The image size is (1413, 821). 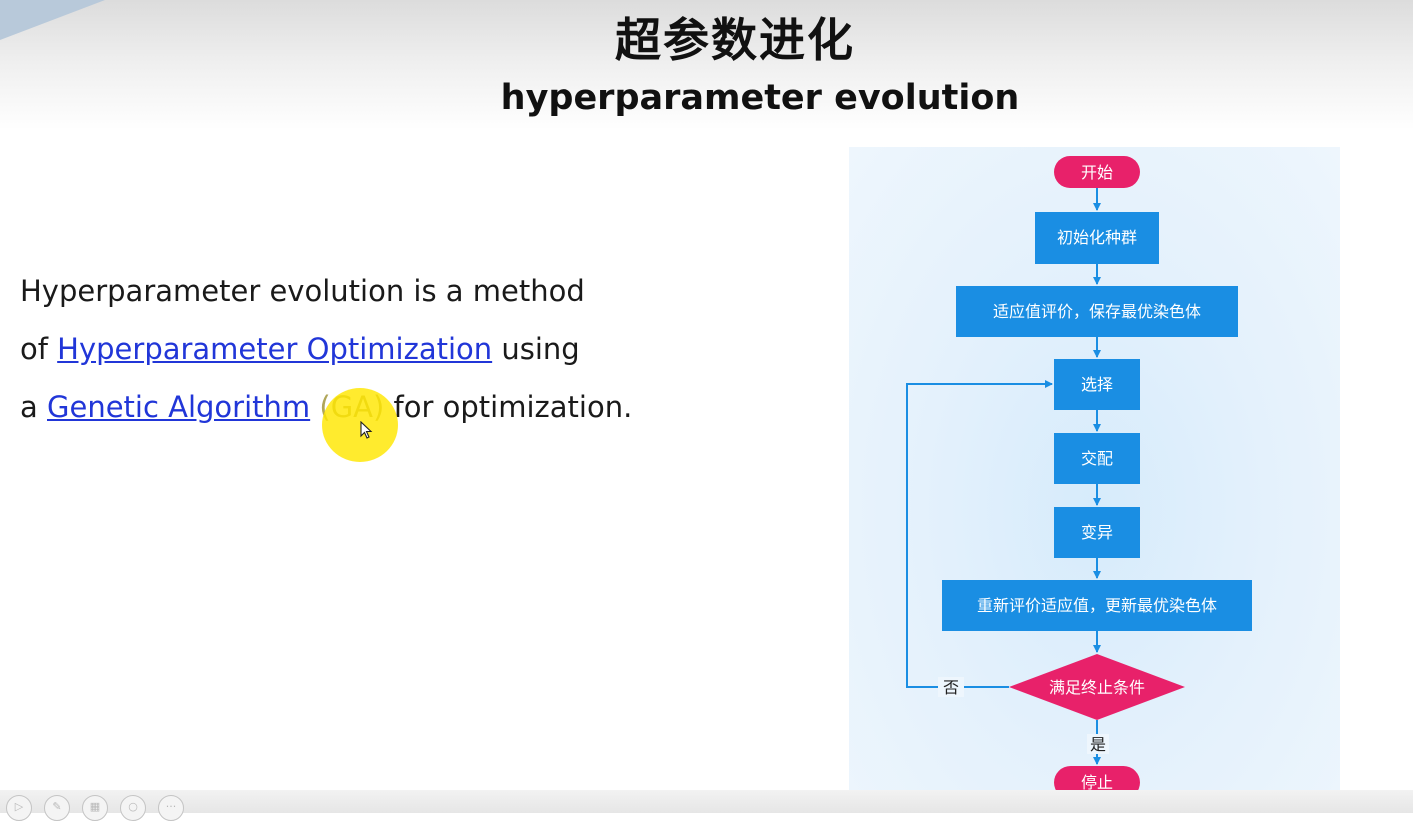 I want to click on termination-condition-node: 满足终止条件, so click(x=1097, y=687).